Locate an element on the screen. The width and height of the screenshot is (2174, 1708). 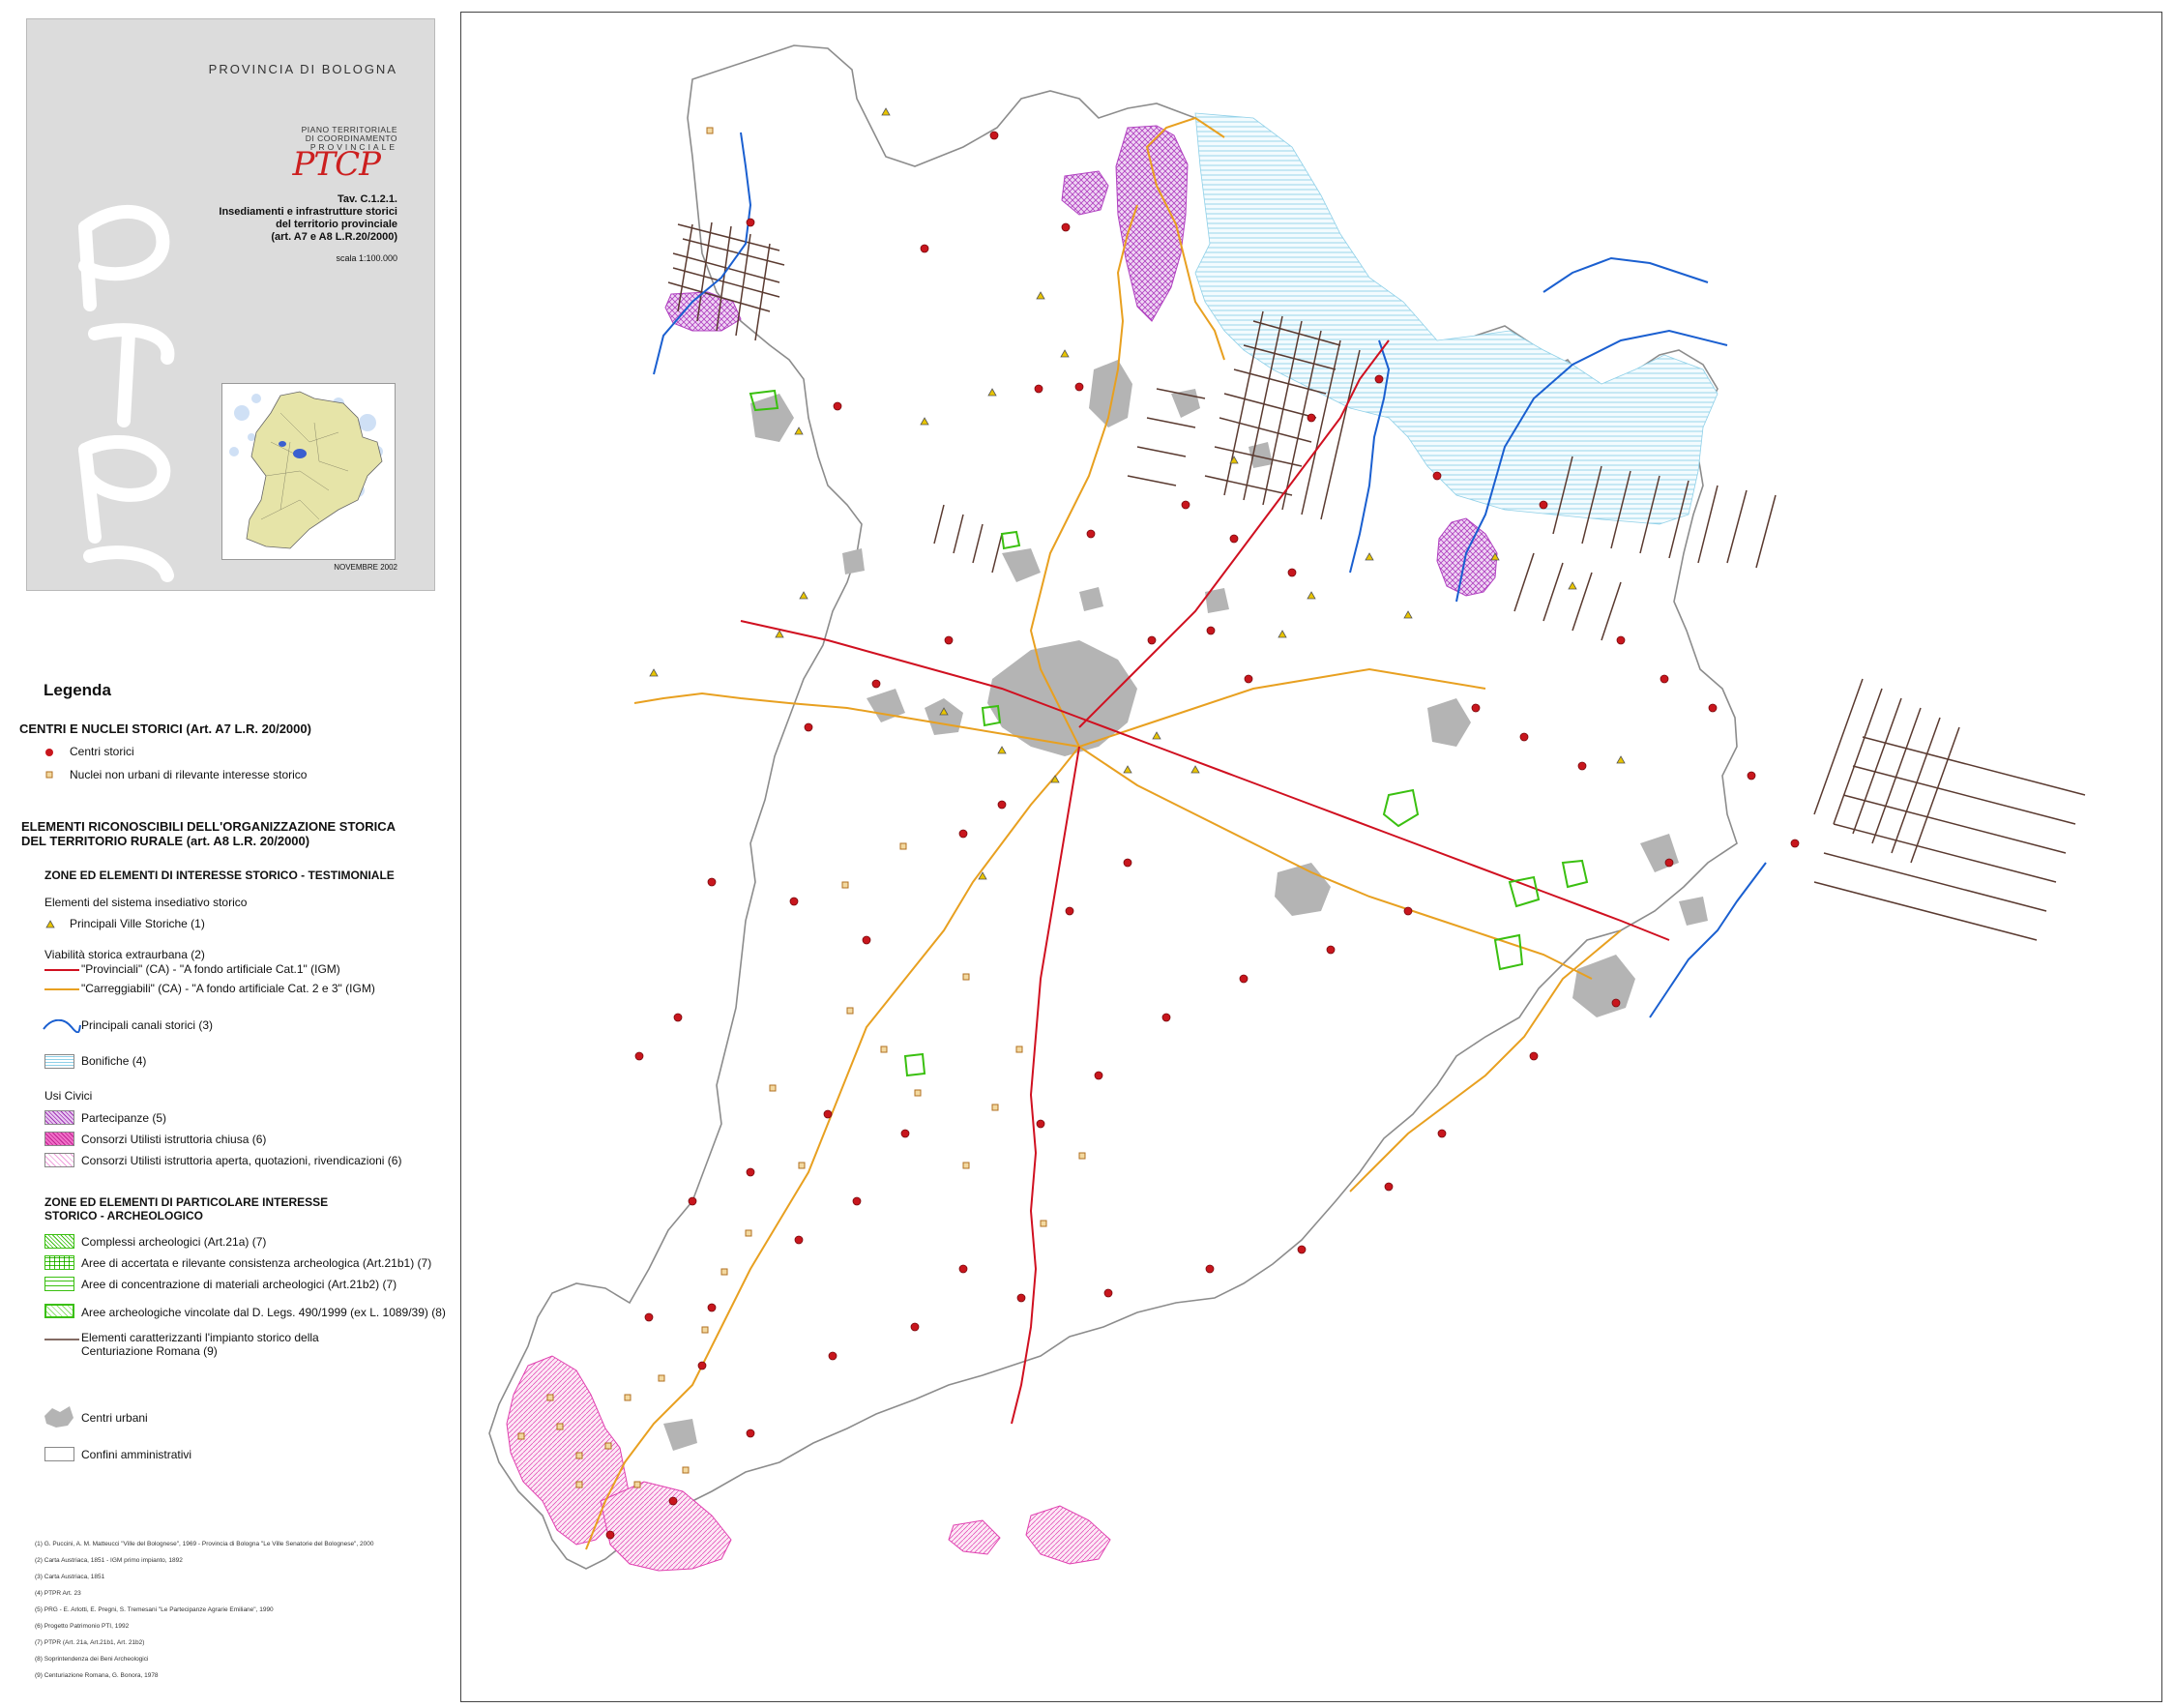
legend-confini: Confini amministrativi is located at coordinates (136, 1454).